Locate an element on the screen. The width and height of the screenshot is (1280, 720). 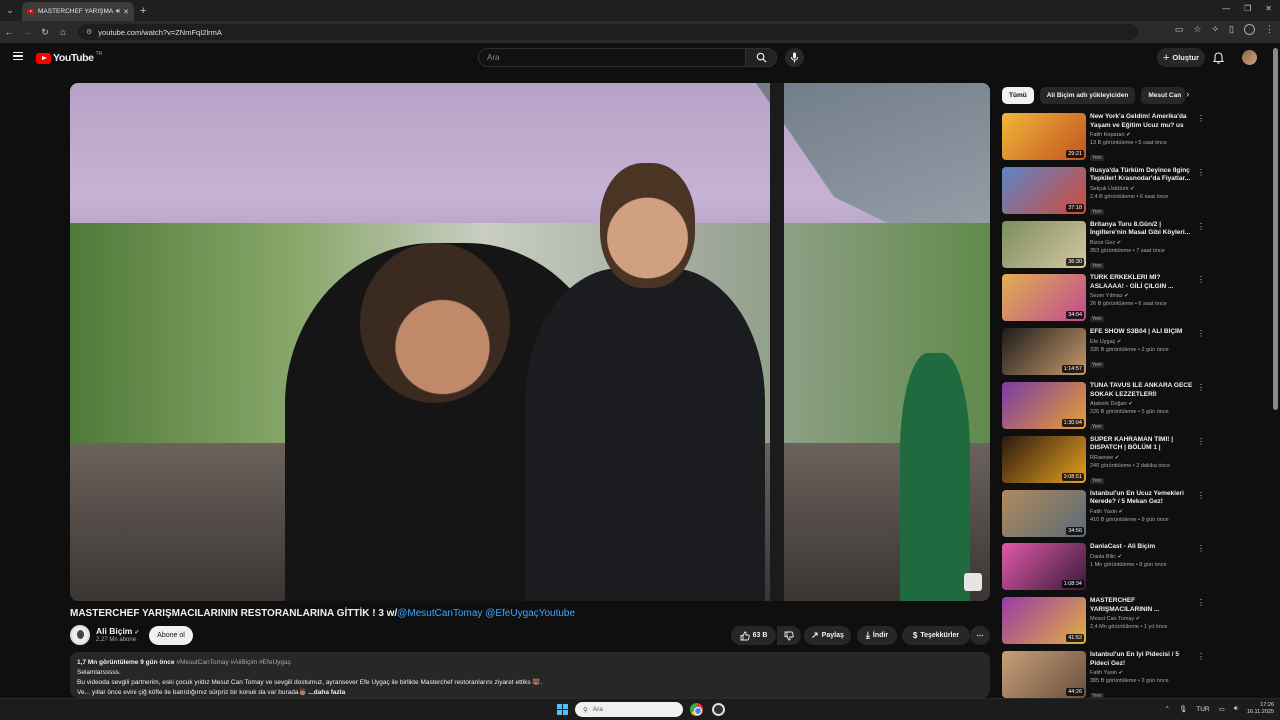
dislike-button is located at coordinates (789, 635).